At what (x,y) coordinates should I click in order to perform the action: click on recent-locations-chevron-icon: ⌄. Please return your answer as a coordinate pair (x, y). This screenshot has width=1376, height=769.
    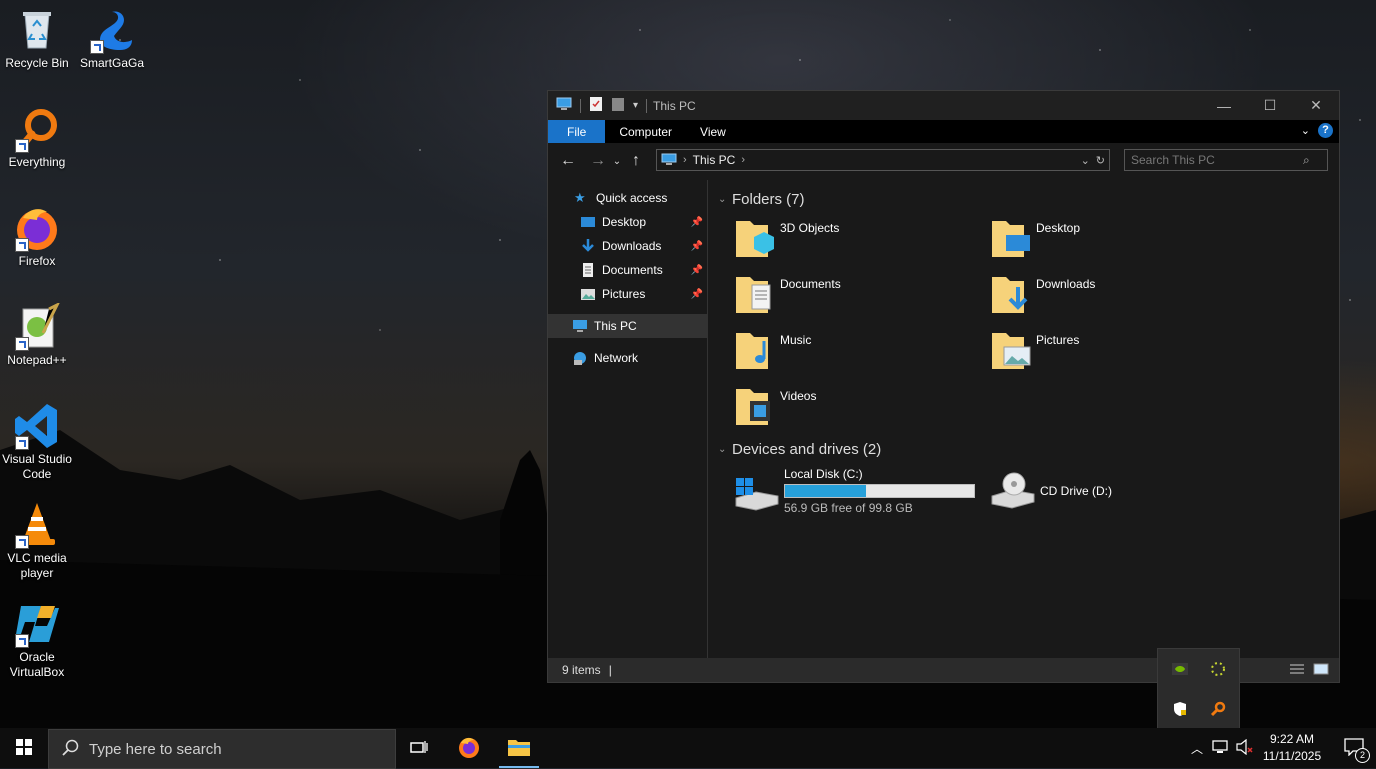
    Looking at the image, I should click on (617, 161).